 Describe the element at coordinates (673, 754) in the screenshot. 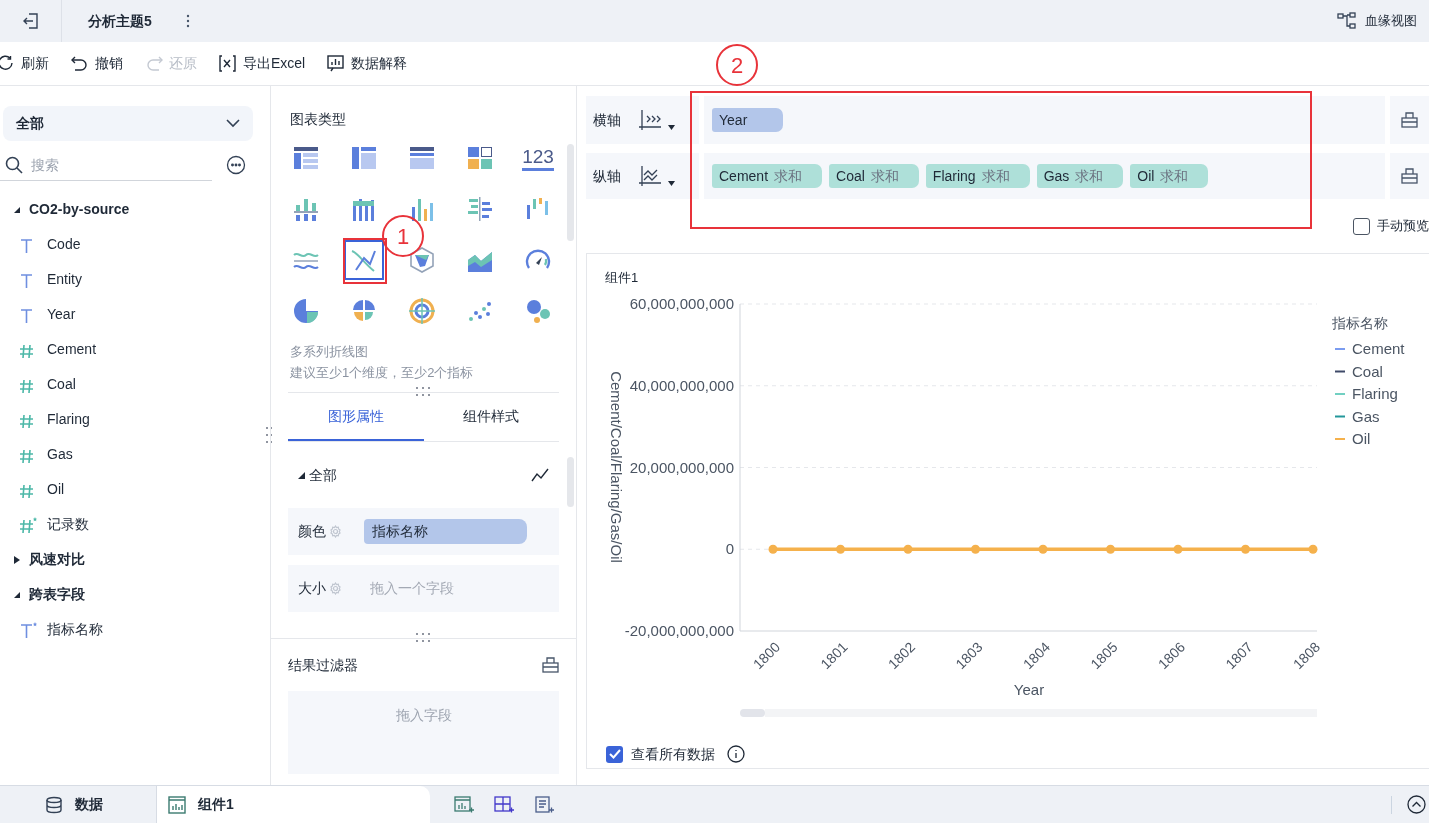

I see `checkbox-label: 查看所有数据` at that location.